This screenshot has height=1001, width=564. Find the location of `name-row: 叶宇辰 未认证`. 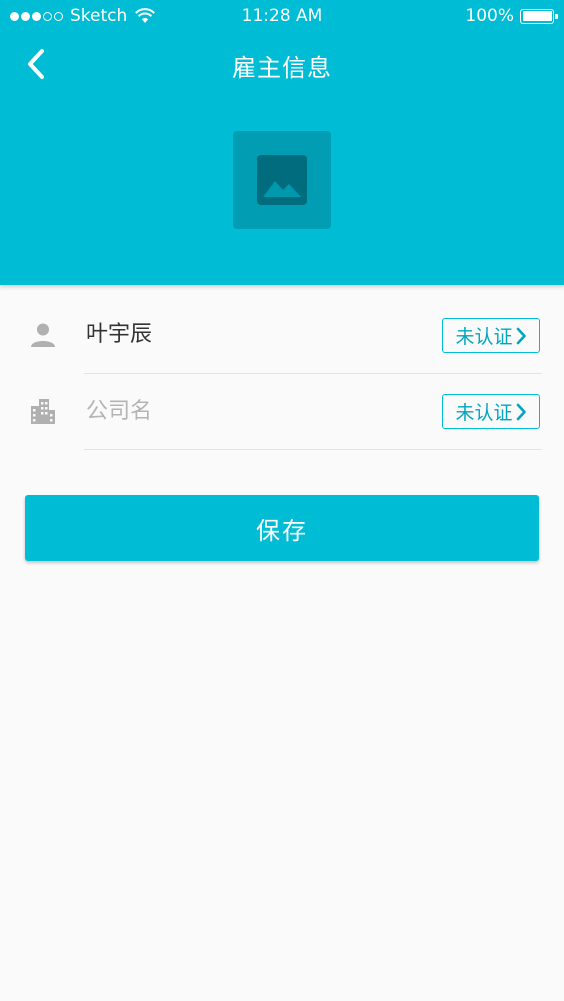

name-row: 叶宇辰 未认证 is located at coordinates (282, 336).